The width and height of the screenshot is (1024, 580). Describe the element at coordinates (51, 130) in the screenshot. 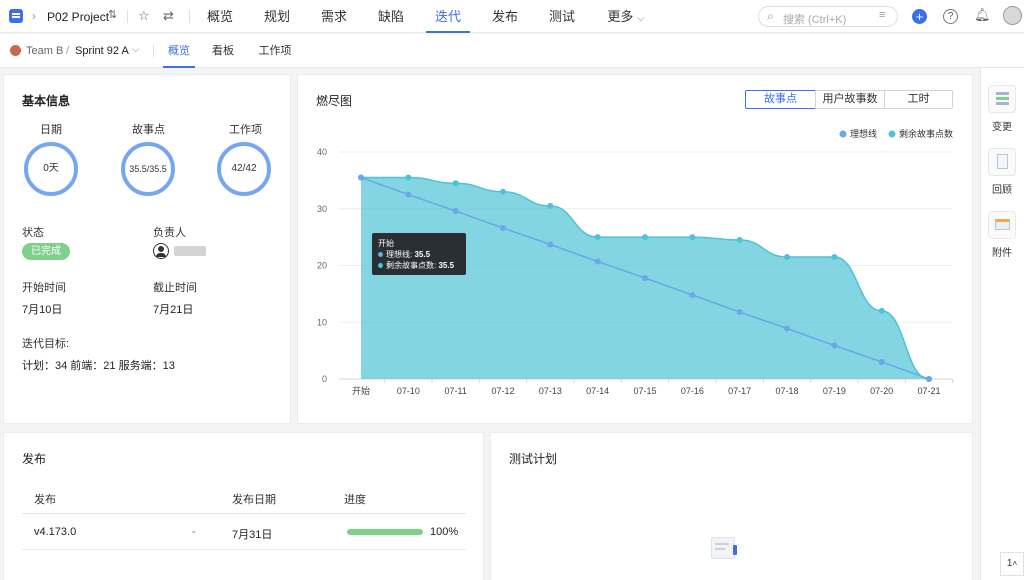

I see `metric-label-date: 日期` at that location.